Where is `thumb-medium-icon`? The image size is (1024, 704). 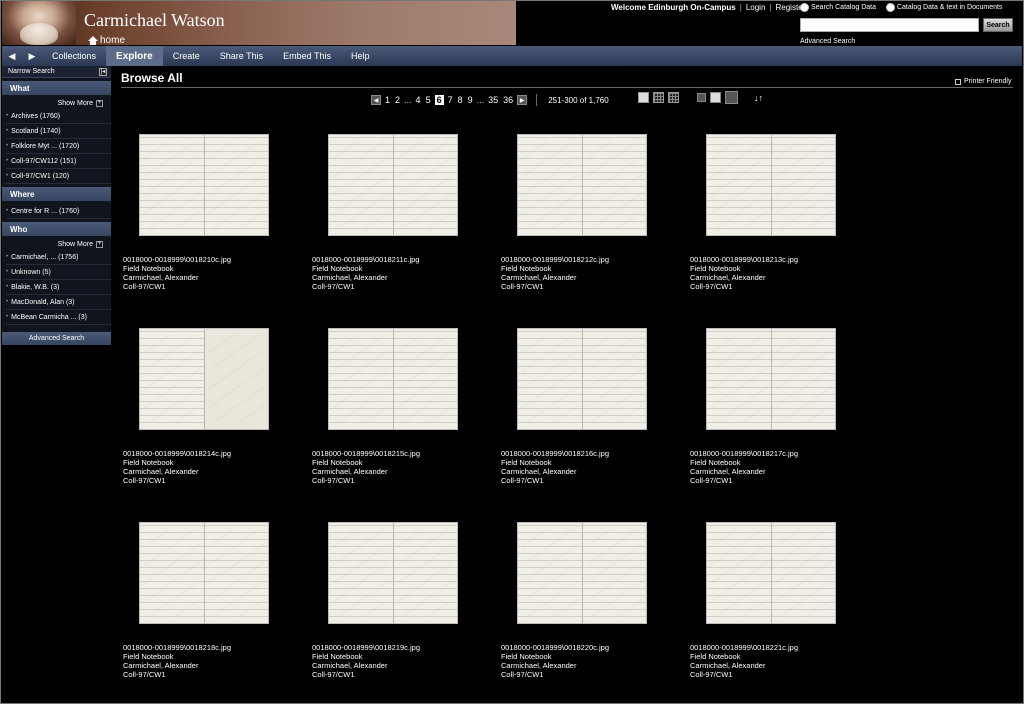
thumb-medium-icon is located at coordinates (715, 97).